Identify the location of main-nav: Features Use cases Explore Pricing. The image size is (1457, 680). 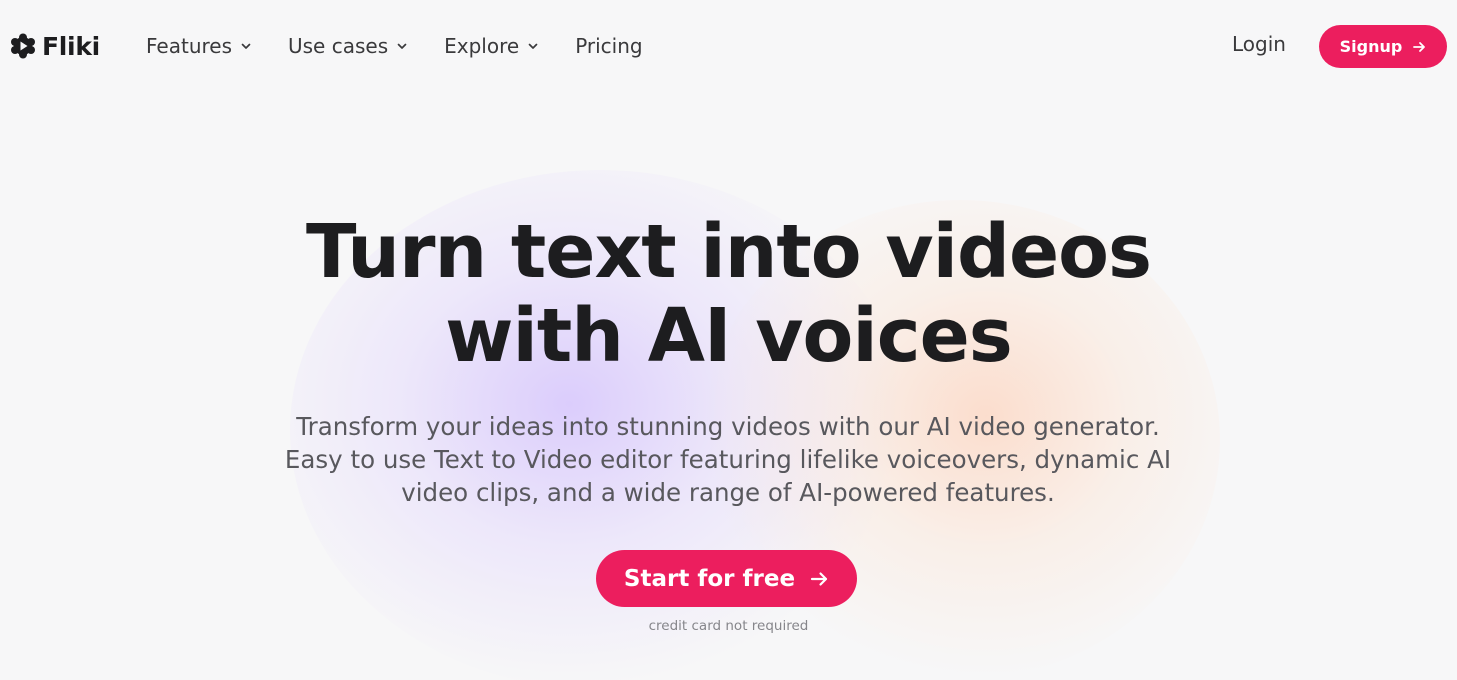
(394, 46).